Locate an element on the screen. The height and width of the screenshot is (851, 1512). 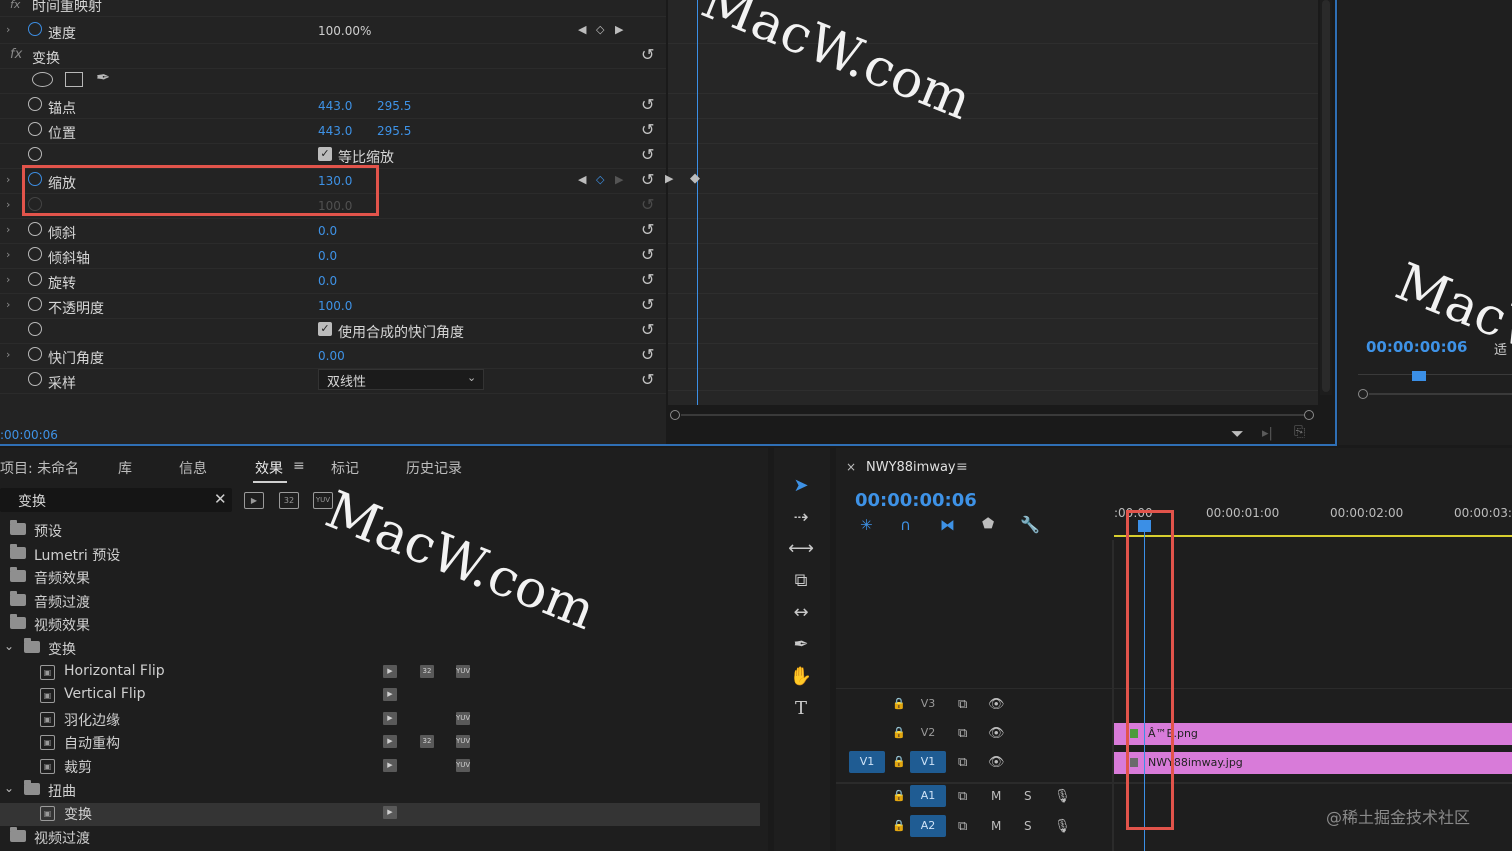
speed-value: 100.00% is located at coordinates (344, 31).